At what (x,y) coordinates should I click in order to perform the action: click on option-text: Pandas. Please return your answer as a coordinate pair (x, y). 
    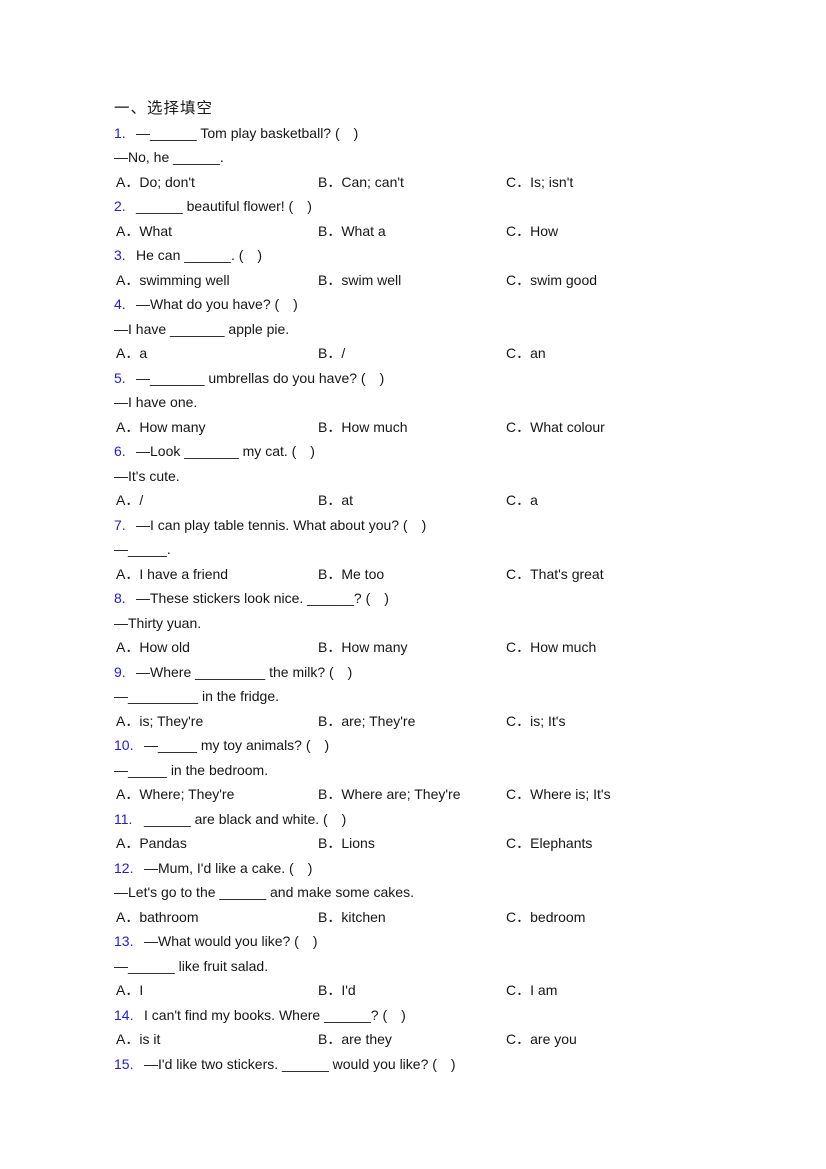
    Looking at the image, I should click on (163, 843).